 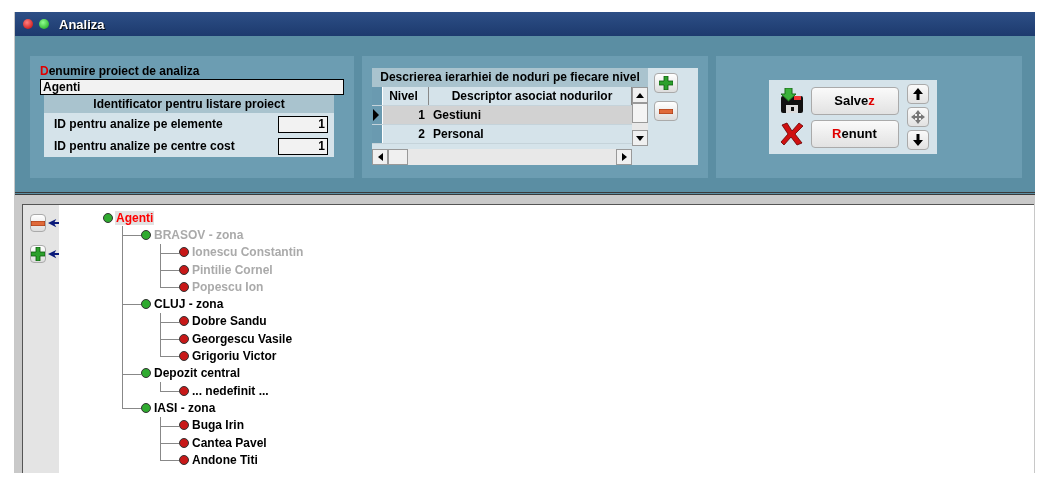 I want to click on table-cell-text: 2, so click(x=421, y=134).